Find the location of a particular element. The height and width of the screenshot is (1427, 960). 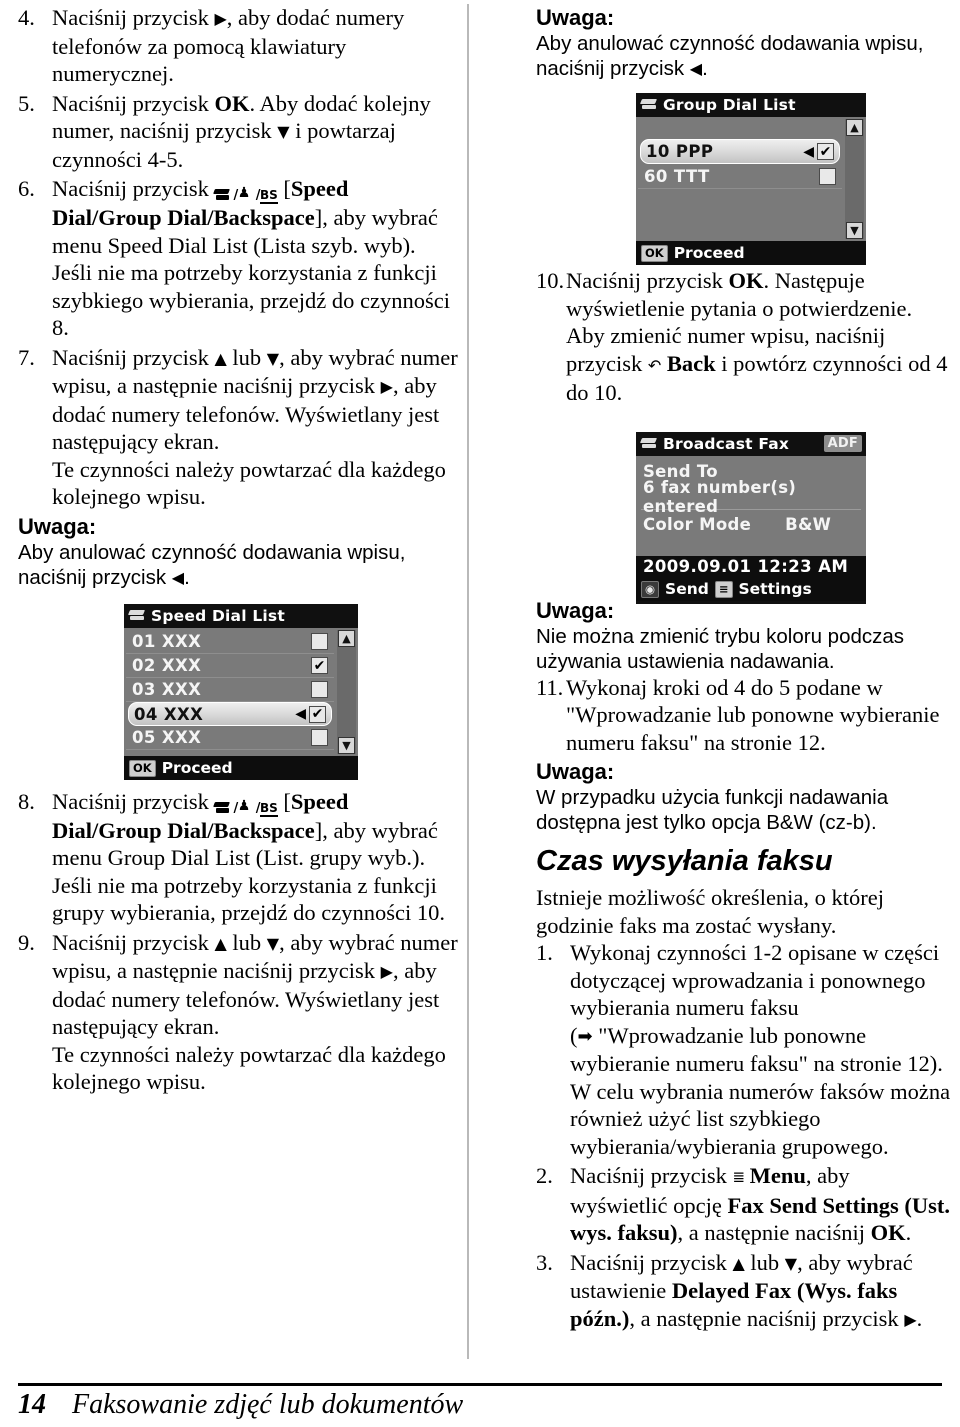

list-item: 04 XXX ◀ ✔ is located at coordinates (230, 714).